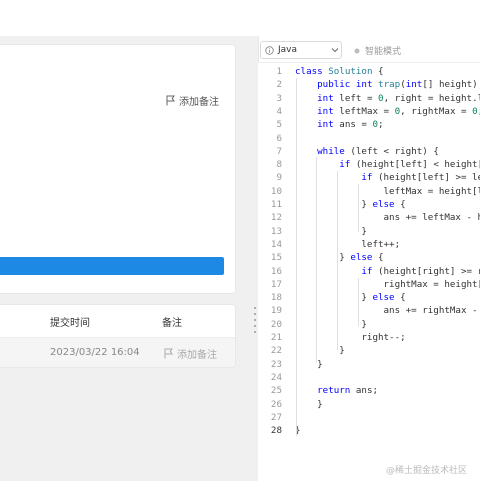  Describe the element at coordinates (420, 178) in the screenshot. I see `code-line: if (height[left] >= lef` at that location.